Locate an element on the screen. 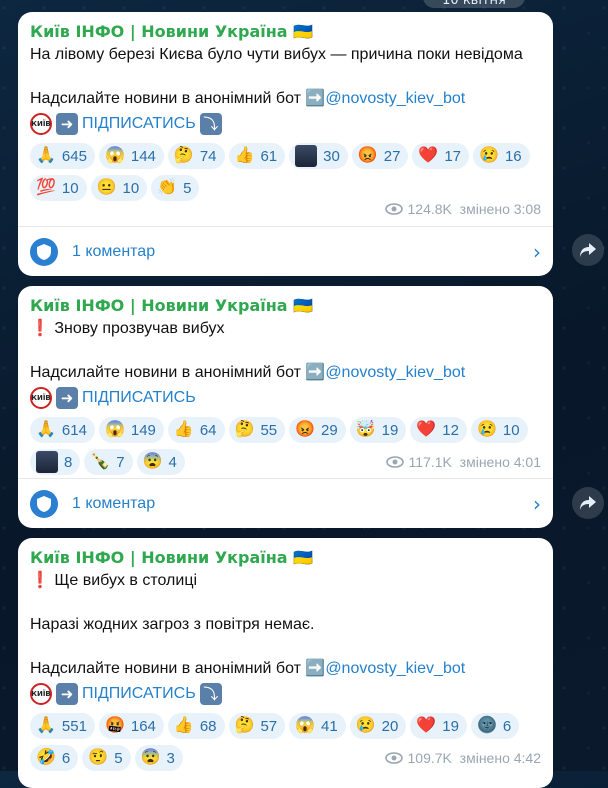 The image size is (608, 788). post-meta: 124.8K змінено 3:08 is located at coordinates (462, 209).